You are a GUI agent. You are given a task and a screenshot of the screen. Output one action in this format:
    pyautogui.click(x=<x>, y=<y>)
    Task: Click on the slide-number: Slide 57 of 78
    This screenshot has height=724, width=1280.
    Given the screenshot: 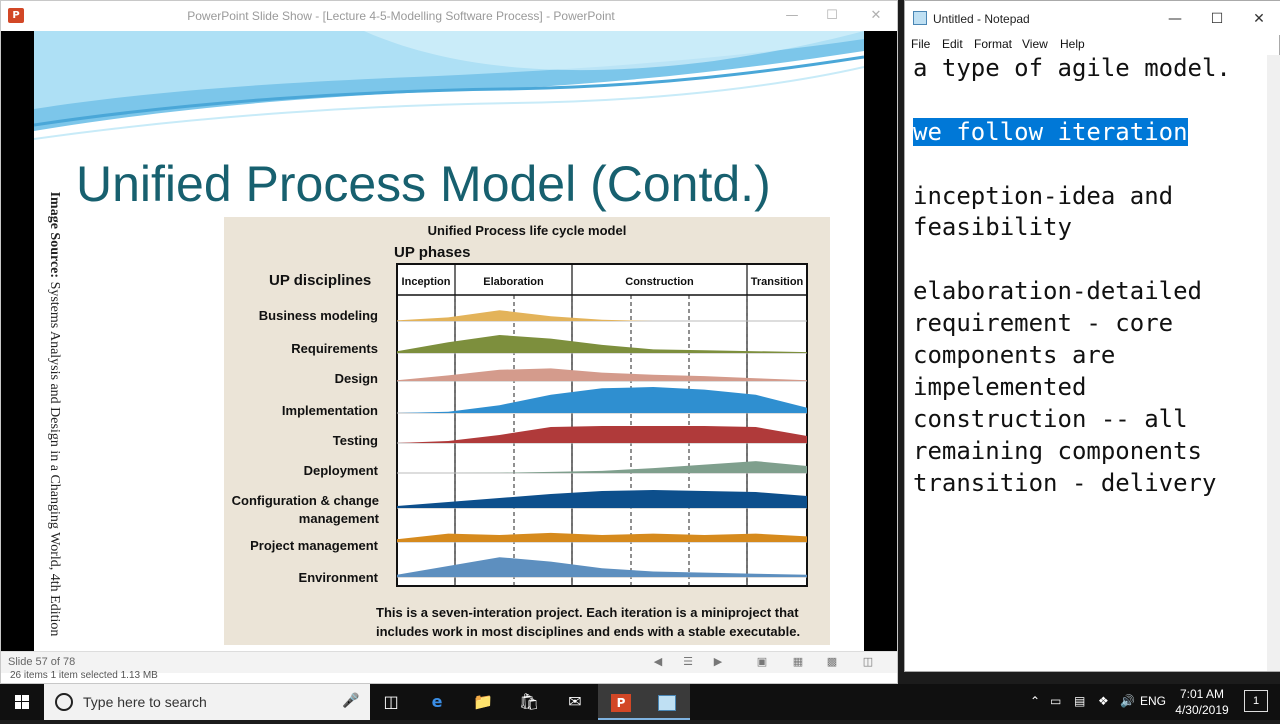 What is the action you would take?
    pyautogui.click(x=42, y=662)
    